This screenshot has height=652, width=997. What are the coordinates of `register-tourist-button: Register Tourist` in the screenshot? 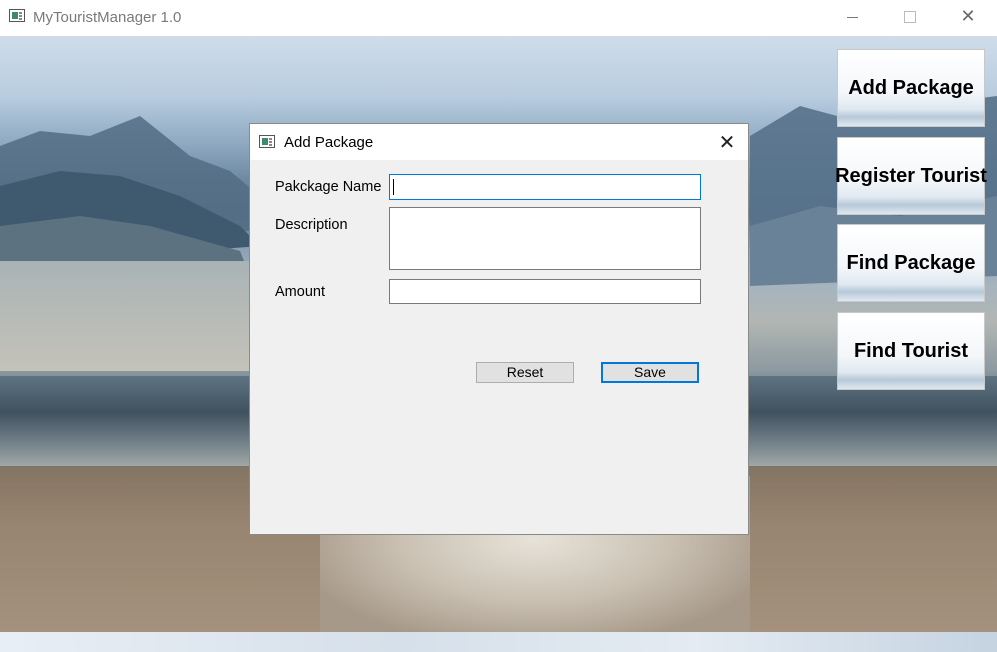 It's located at (911, 176).